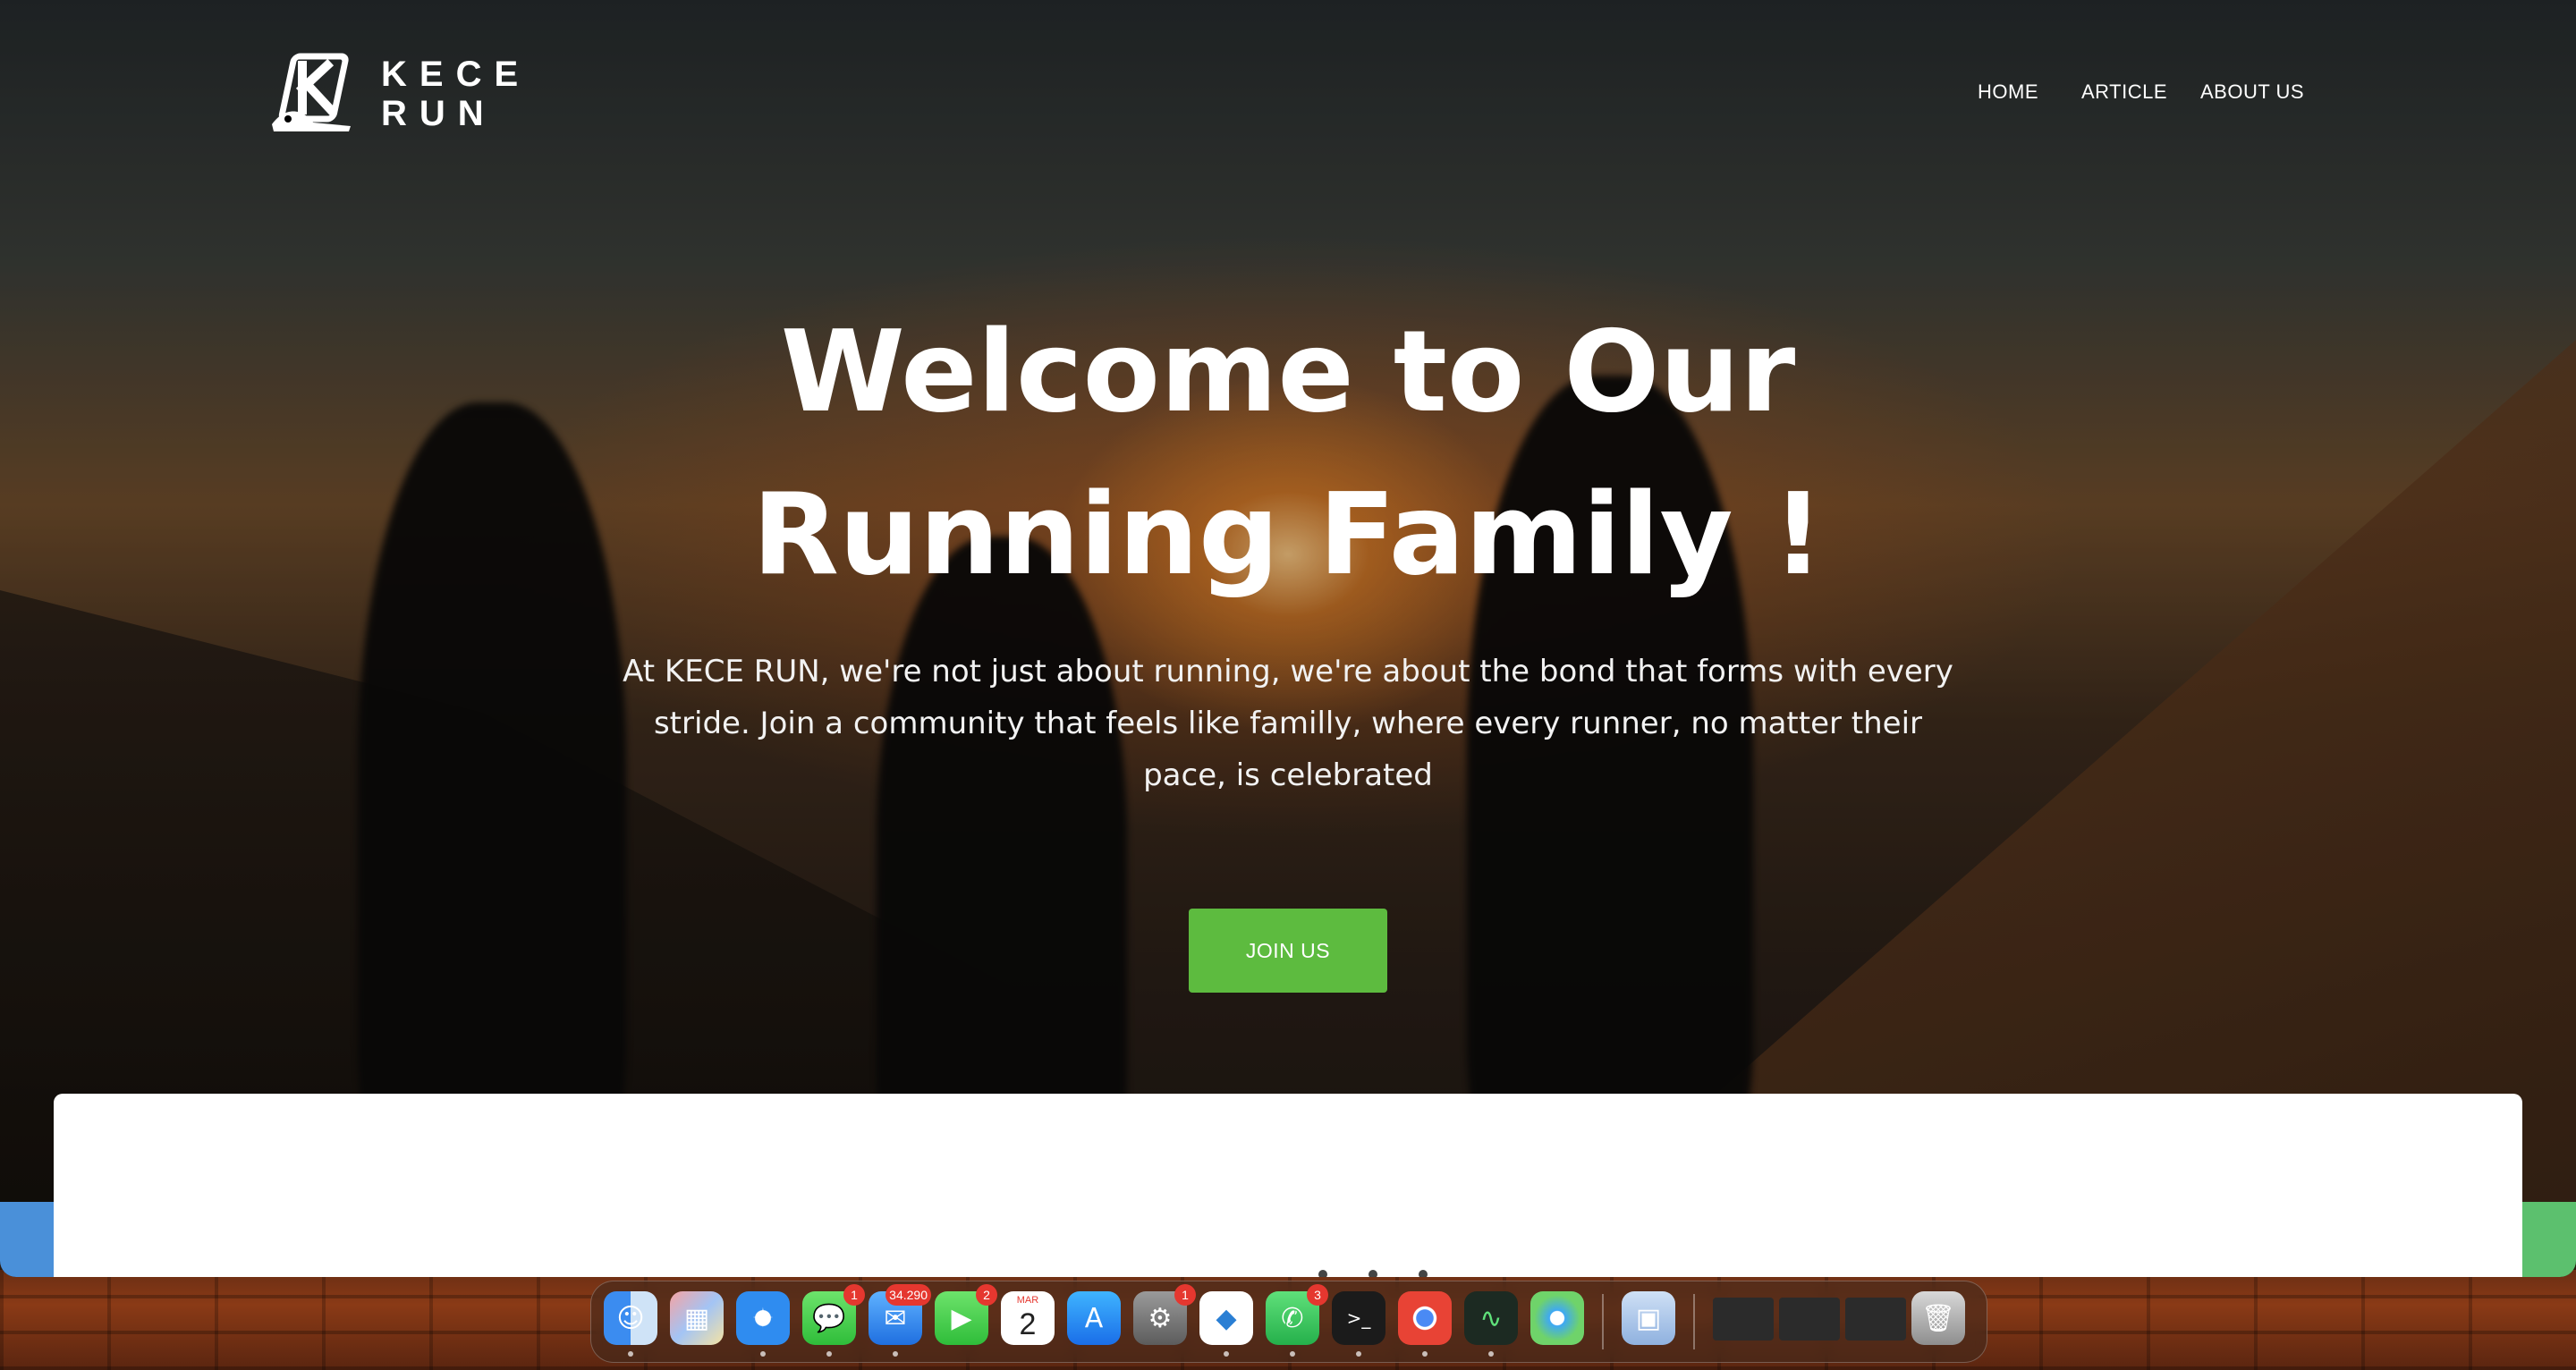 This screenshot has width=2576, height=1370. I want to click on maps-icon, so click(1557, 1318).